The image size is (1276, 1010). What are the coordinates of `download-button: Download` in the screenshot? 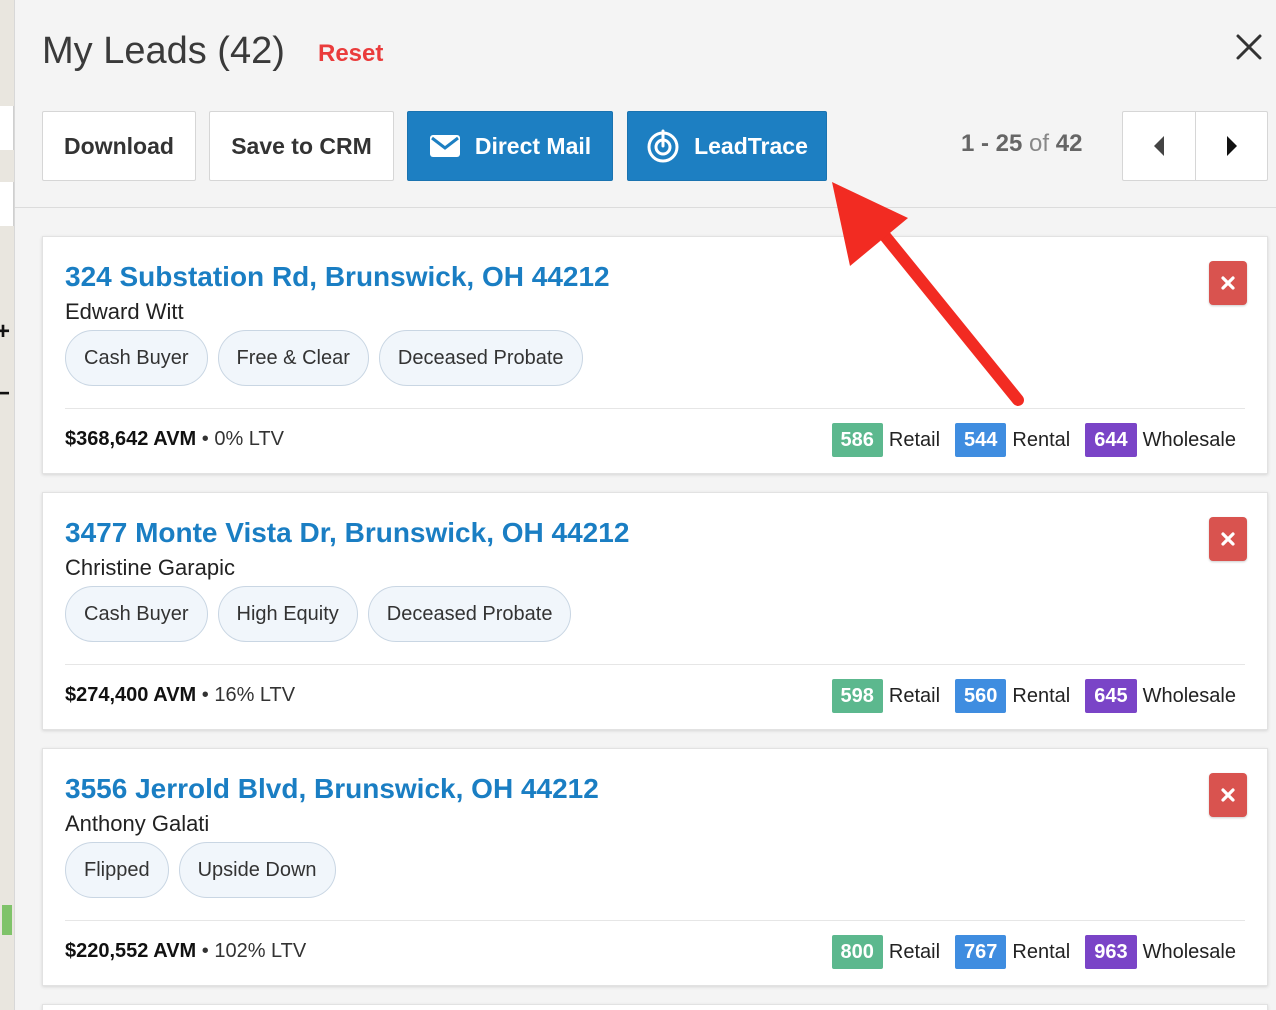 It's located at (119, 146).